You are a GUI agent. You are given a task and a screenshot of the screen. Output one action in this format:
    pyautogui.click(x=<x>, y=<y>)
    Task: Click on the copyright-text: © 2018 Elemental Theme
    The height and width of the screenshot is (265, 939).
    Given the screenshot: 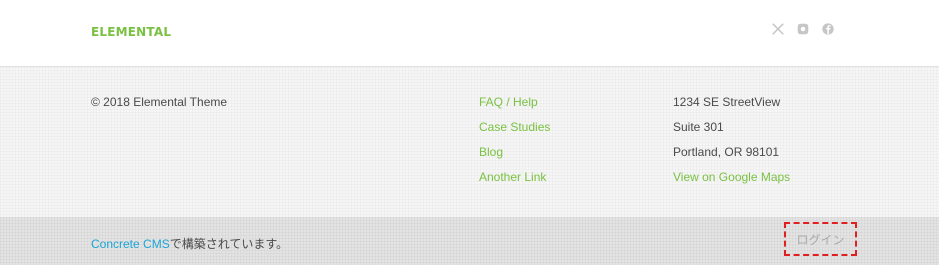 What is the action you would take?
    pyautogui.click(x=159, y=102)
    